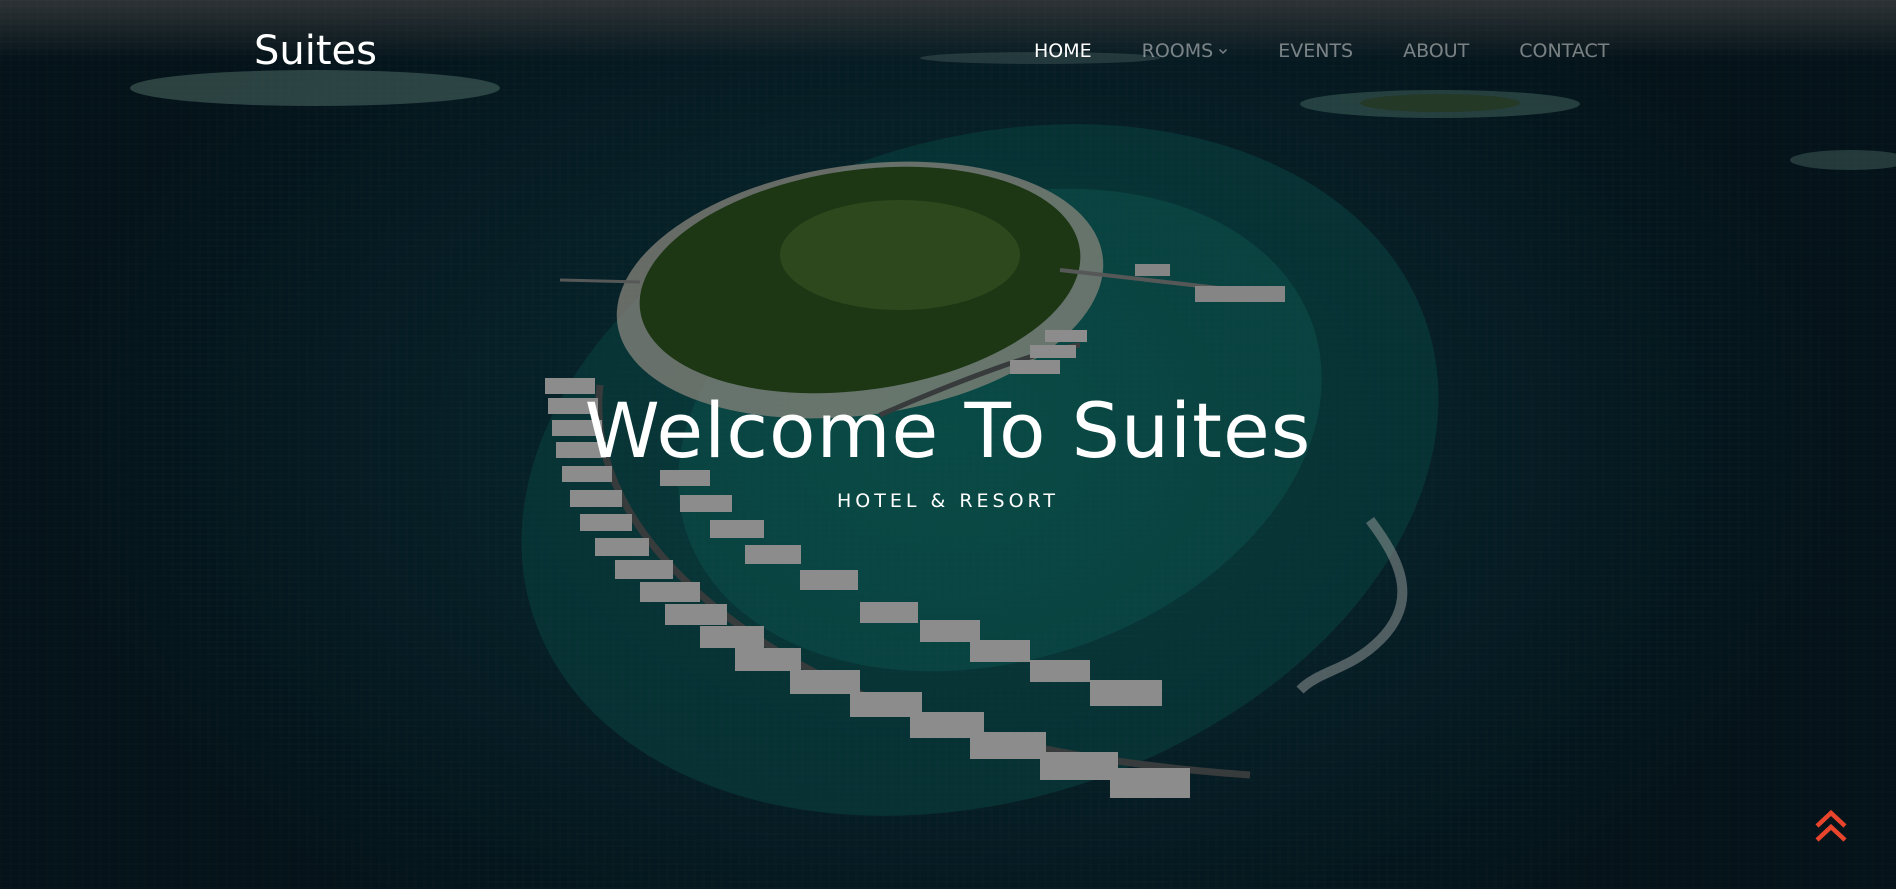 This screenshot has width=1896, height=889. What do you see at coordinates (948, 52) in the screenshot?
I see `site-header: Suites HOME ROOMS EVENTS ABOUT CONTACT` at bounding box center [948, 52].